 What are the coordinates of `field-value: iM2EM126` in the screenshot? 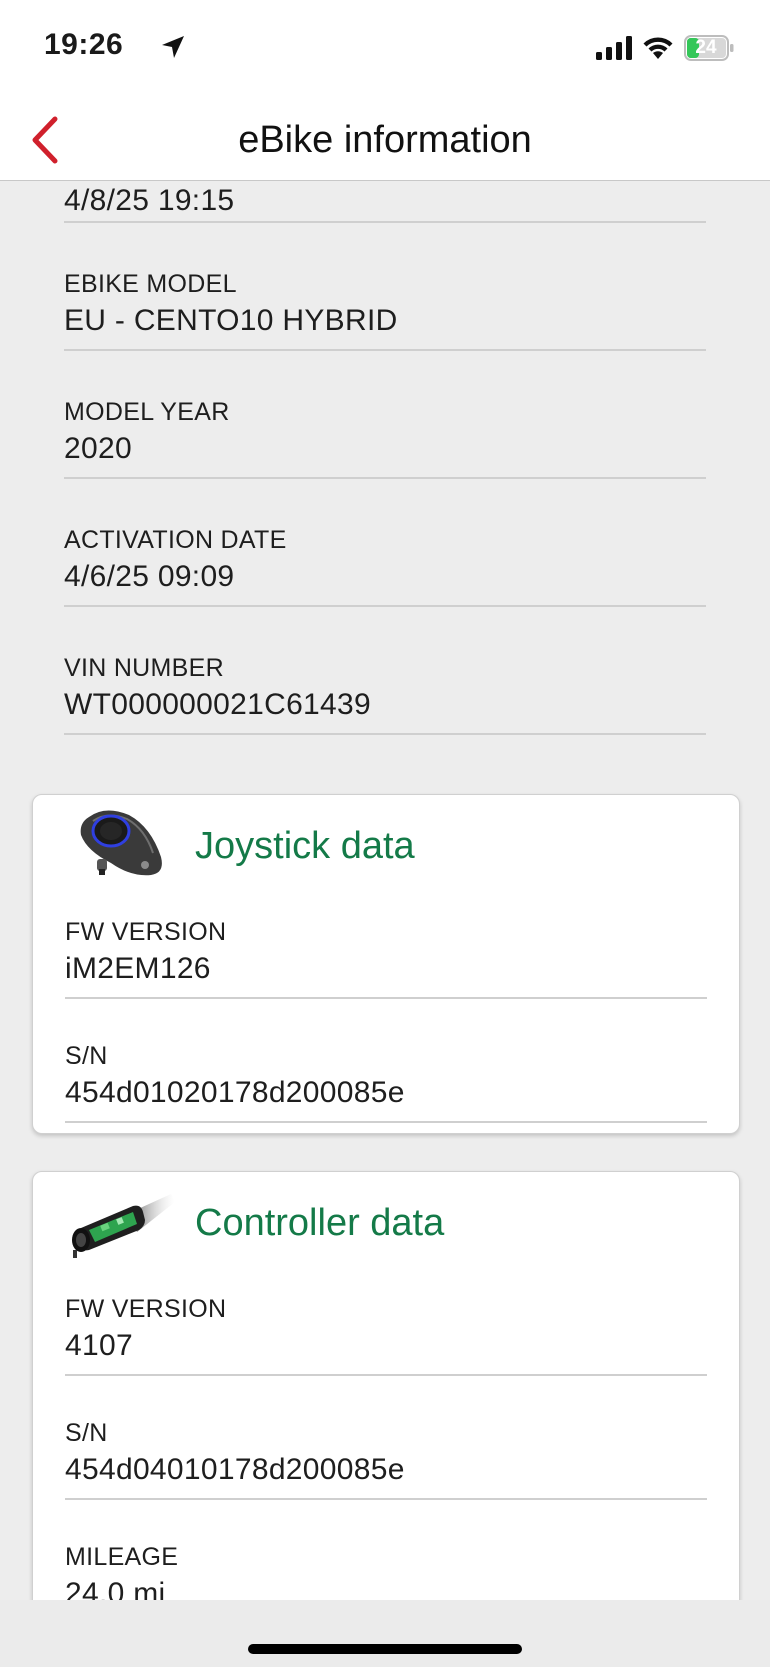 It's located at (138, 968).